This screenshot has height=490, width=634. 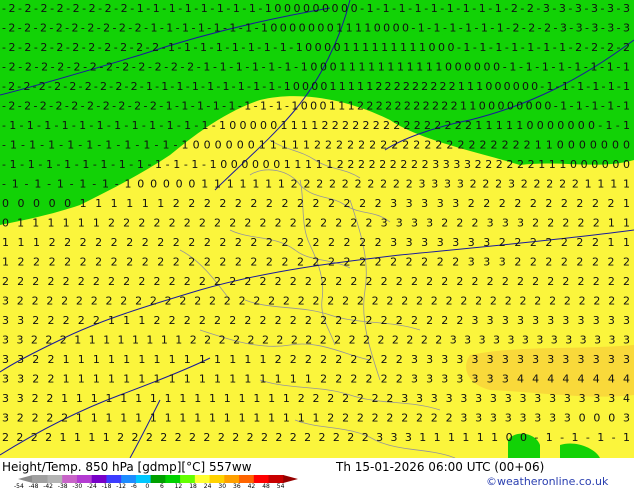 What do you see at coordinates (266, 486) in the screenshot?
I see `scale-label: 48` at bounding box center [266, 486].